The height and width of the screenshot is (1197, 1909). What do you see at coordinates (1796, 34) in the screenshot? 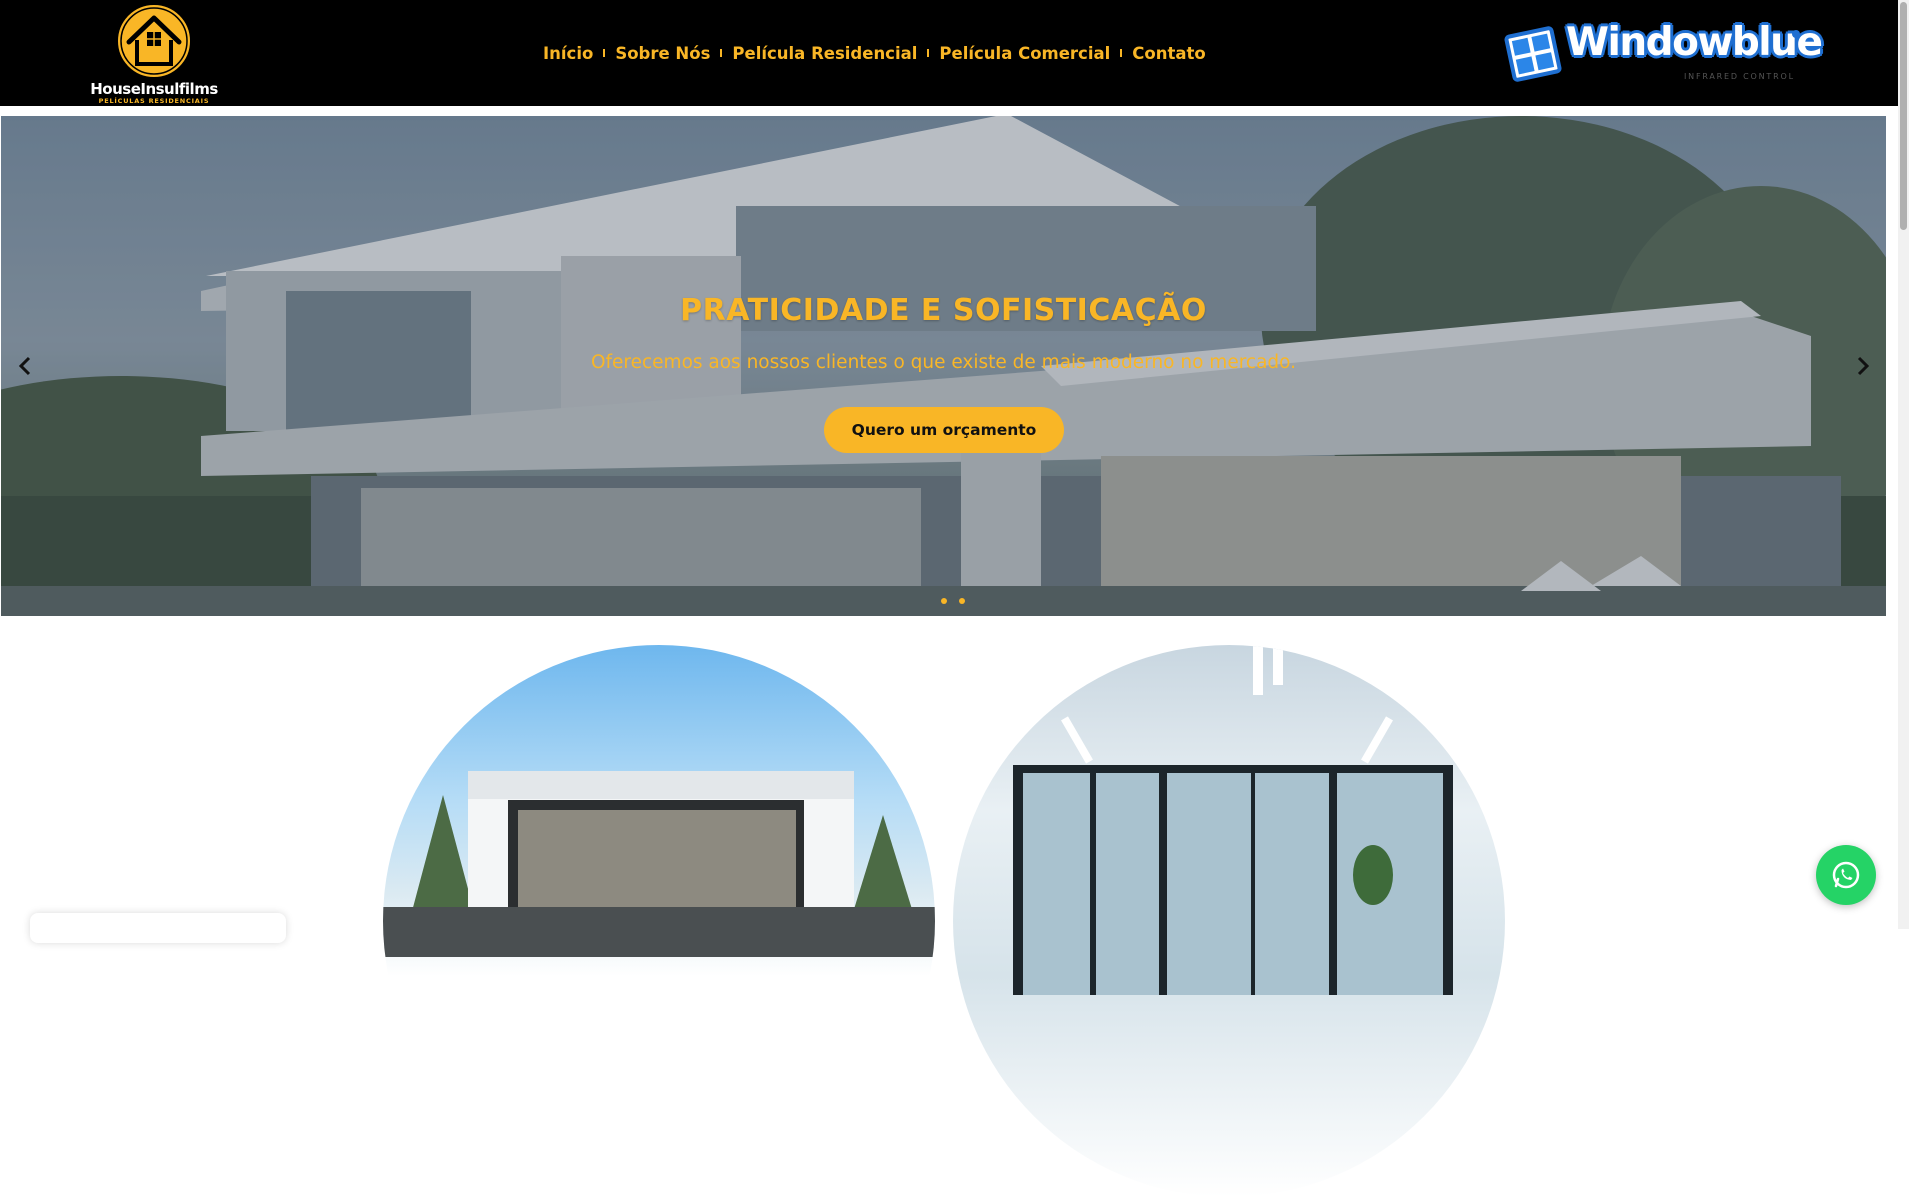
I see `registered-mark-icon` at bounding box center [1796, 34].